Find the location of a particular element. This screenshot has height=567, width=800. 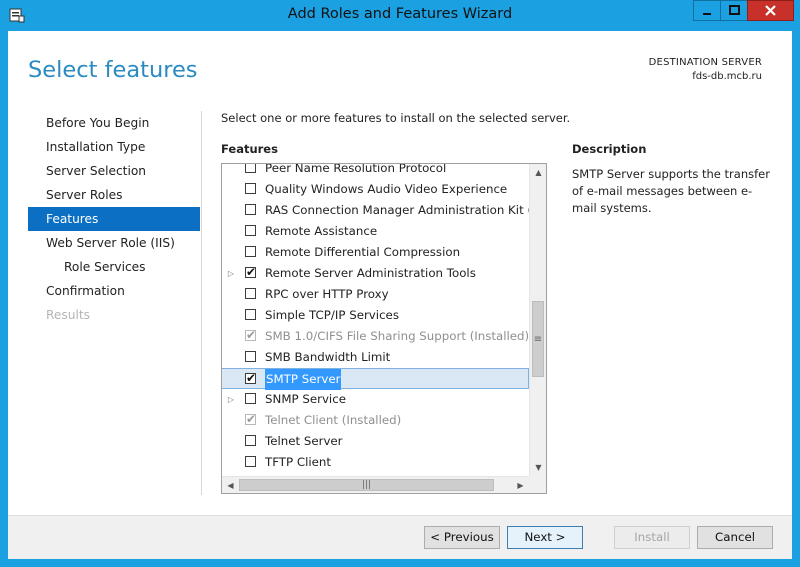

nav-item-server-roles: Server Roles is located at coordinates (114, 195).